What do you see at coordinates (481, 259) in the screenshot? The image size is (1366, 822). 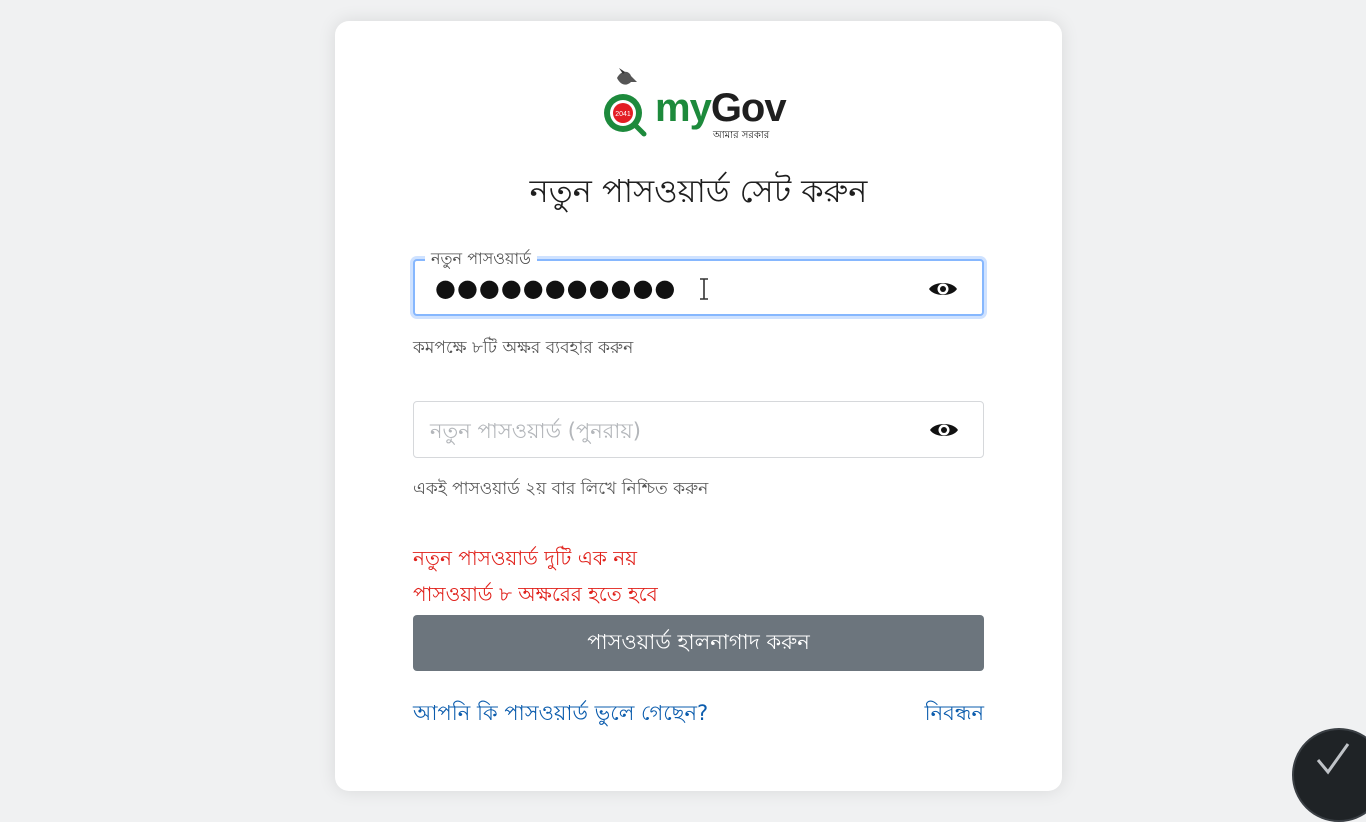 I see `new-password-label: নতুন পাসওয়ার্ড` at bounding box center [481, 259].